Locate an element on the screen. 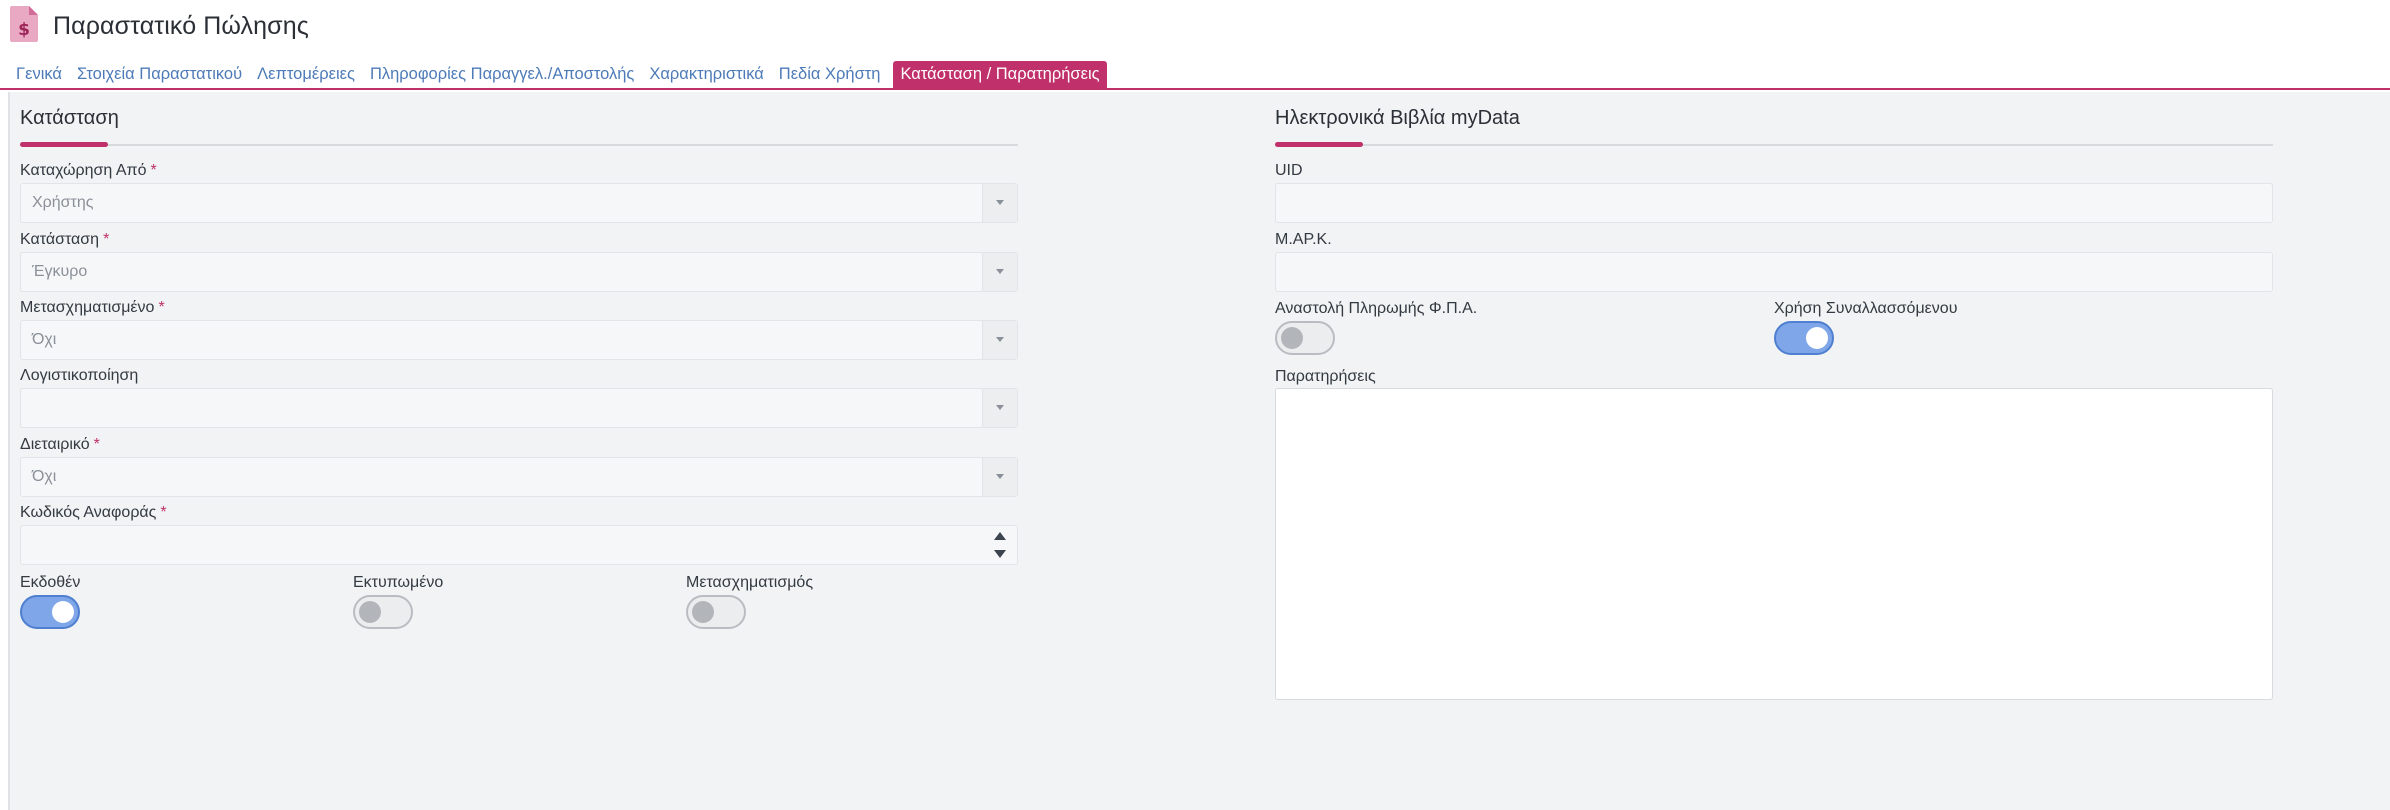 The image size is (2390, 810). issued-toggle is located at coordinates (50, 612).